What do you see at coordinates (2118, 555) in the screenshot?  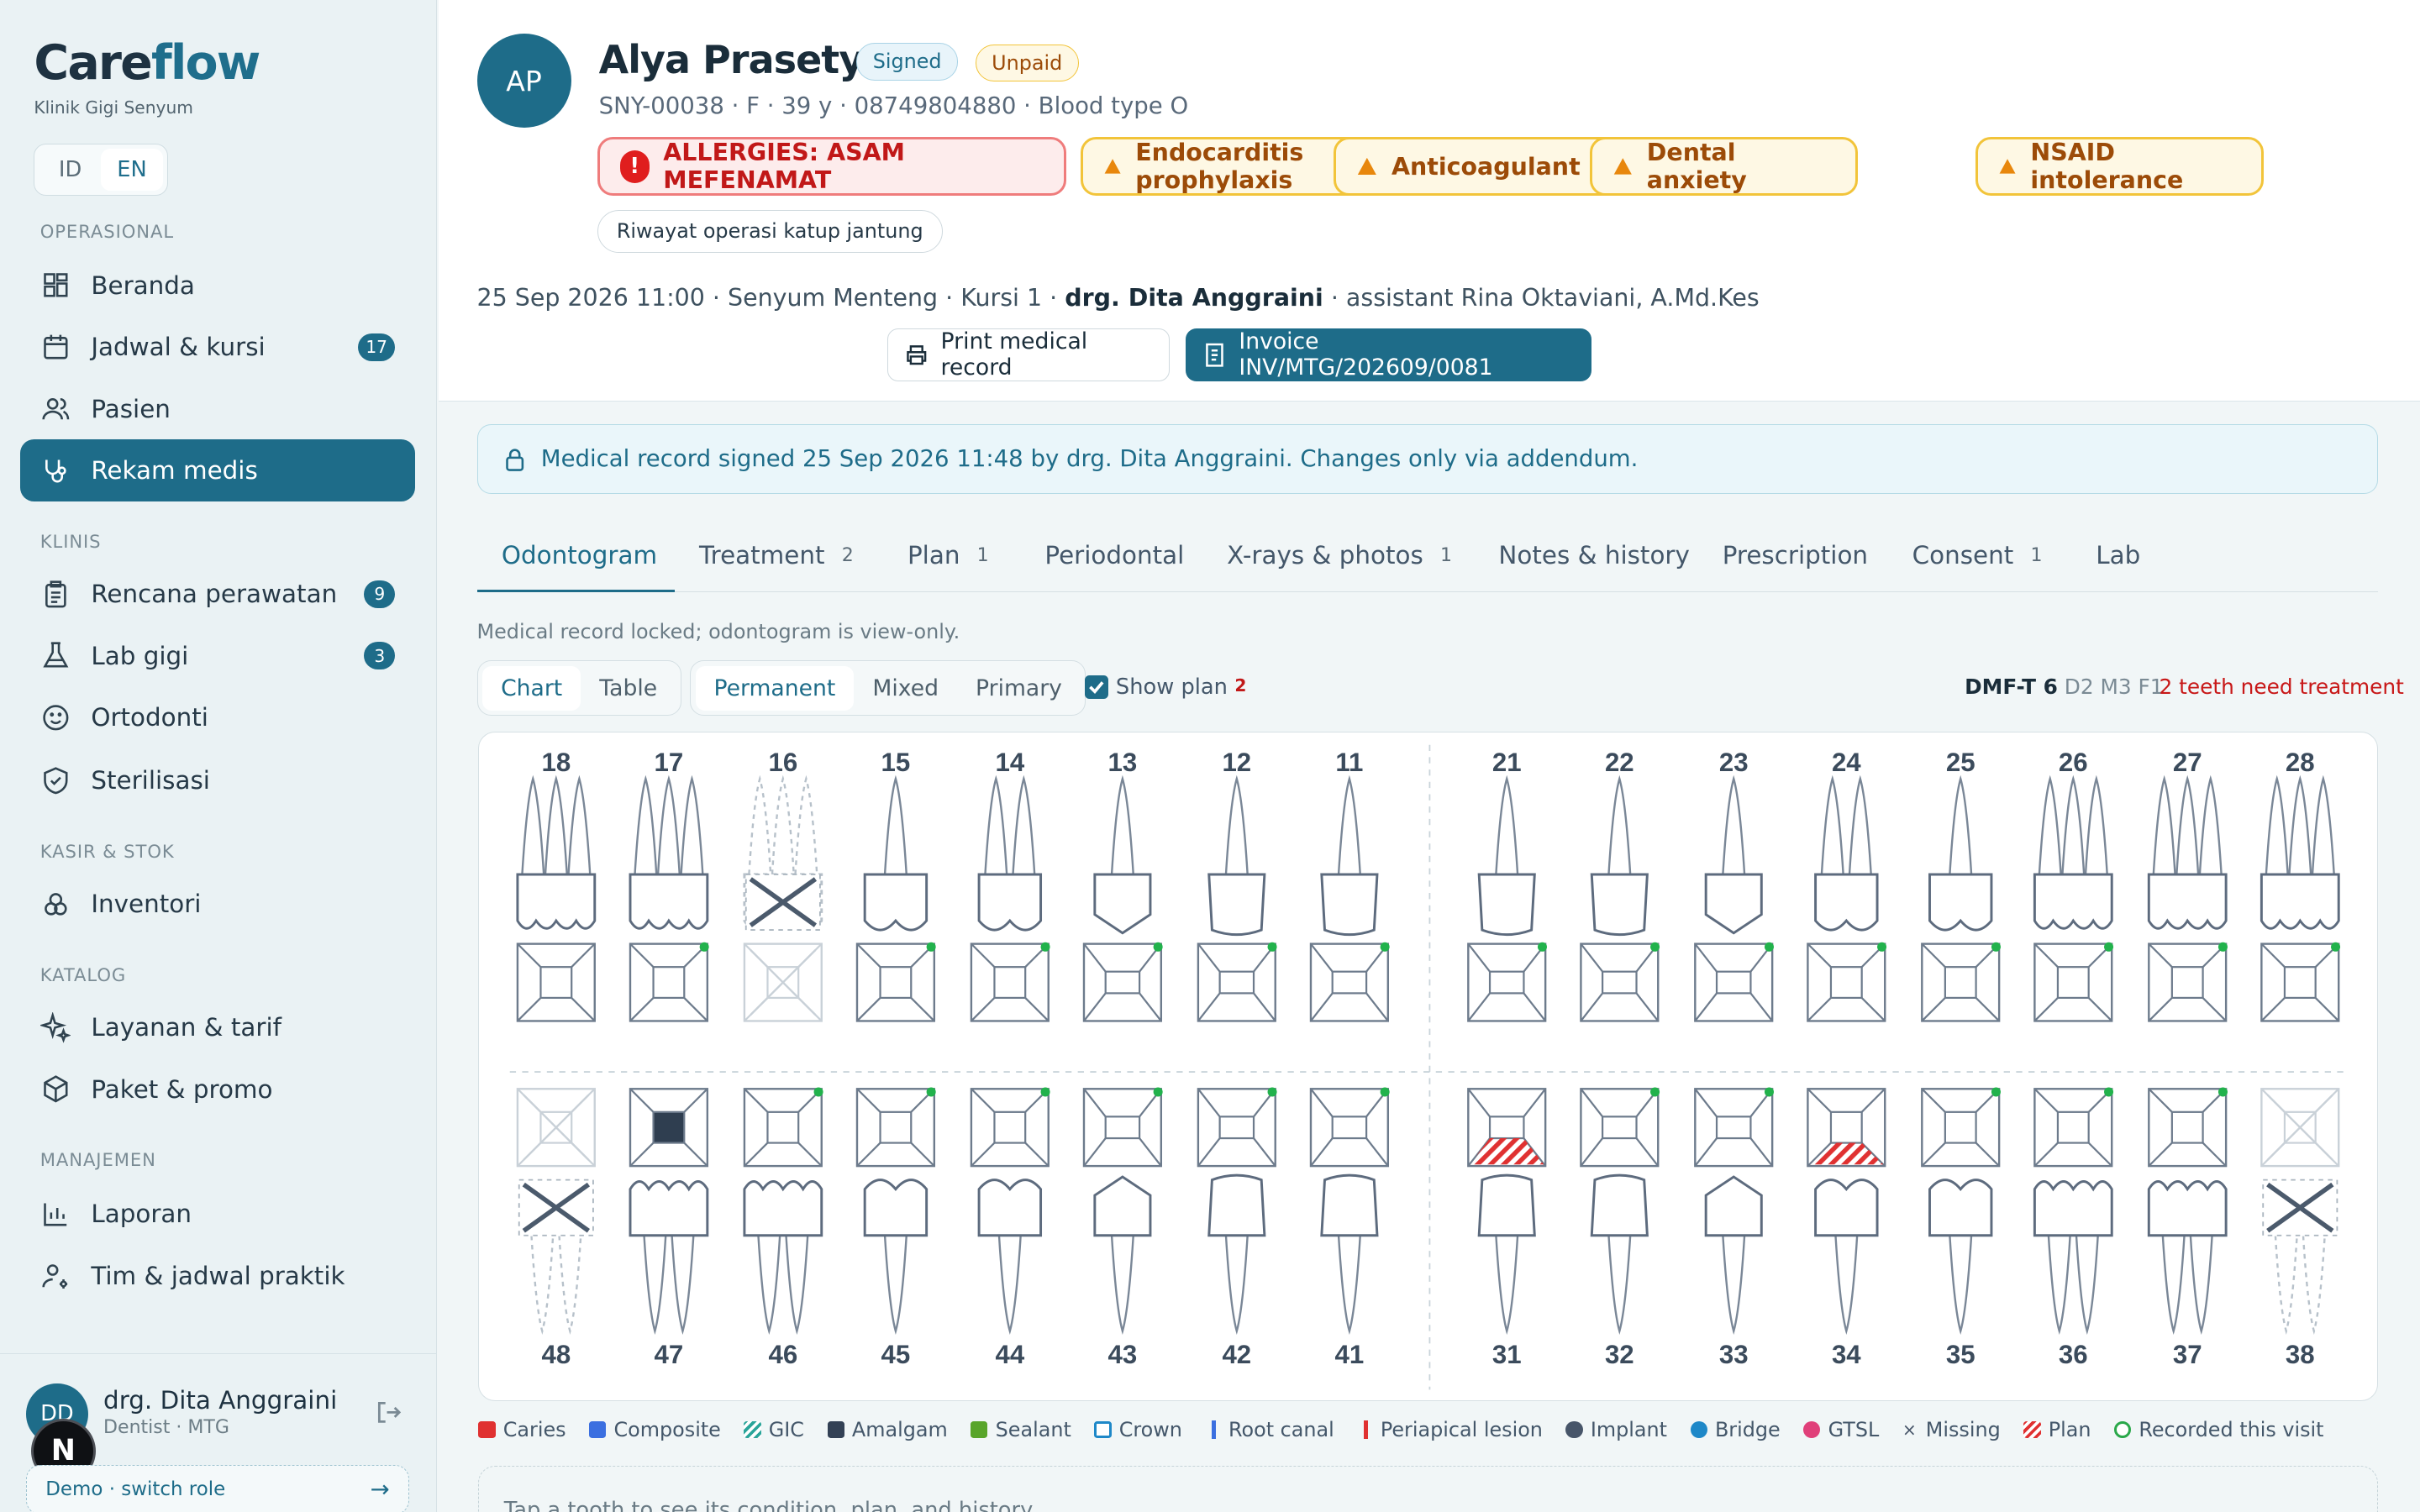 I see `tab-lab: Lab` at bounding box center [2118, 555].